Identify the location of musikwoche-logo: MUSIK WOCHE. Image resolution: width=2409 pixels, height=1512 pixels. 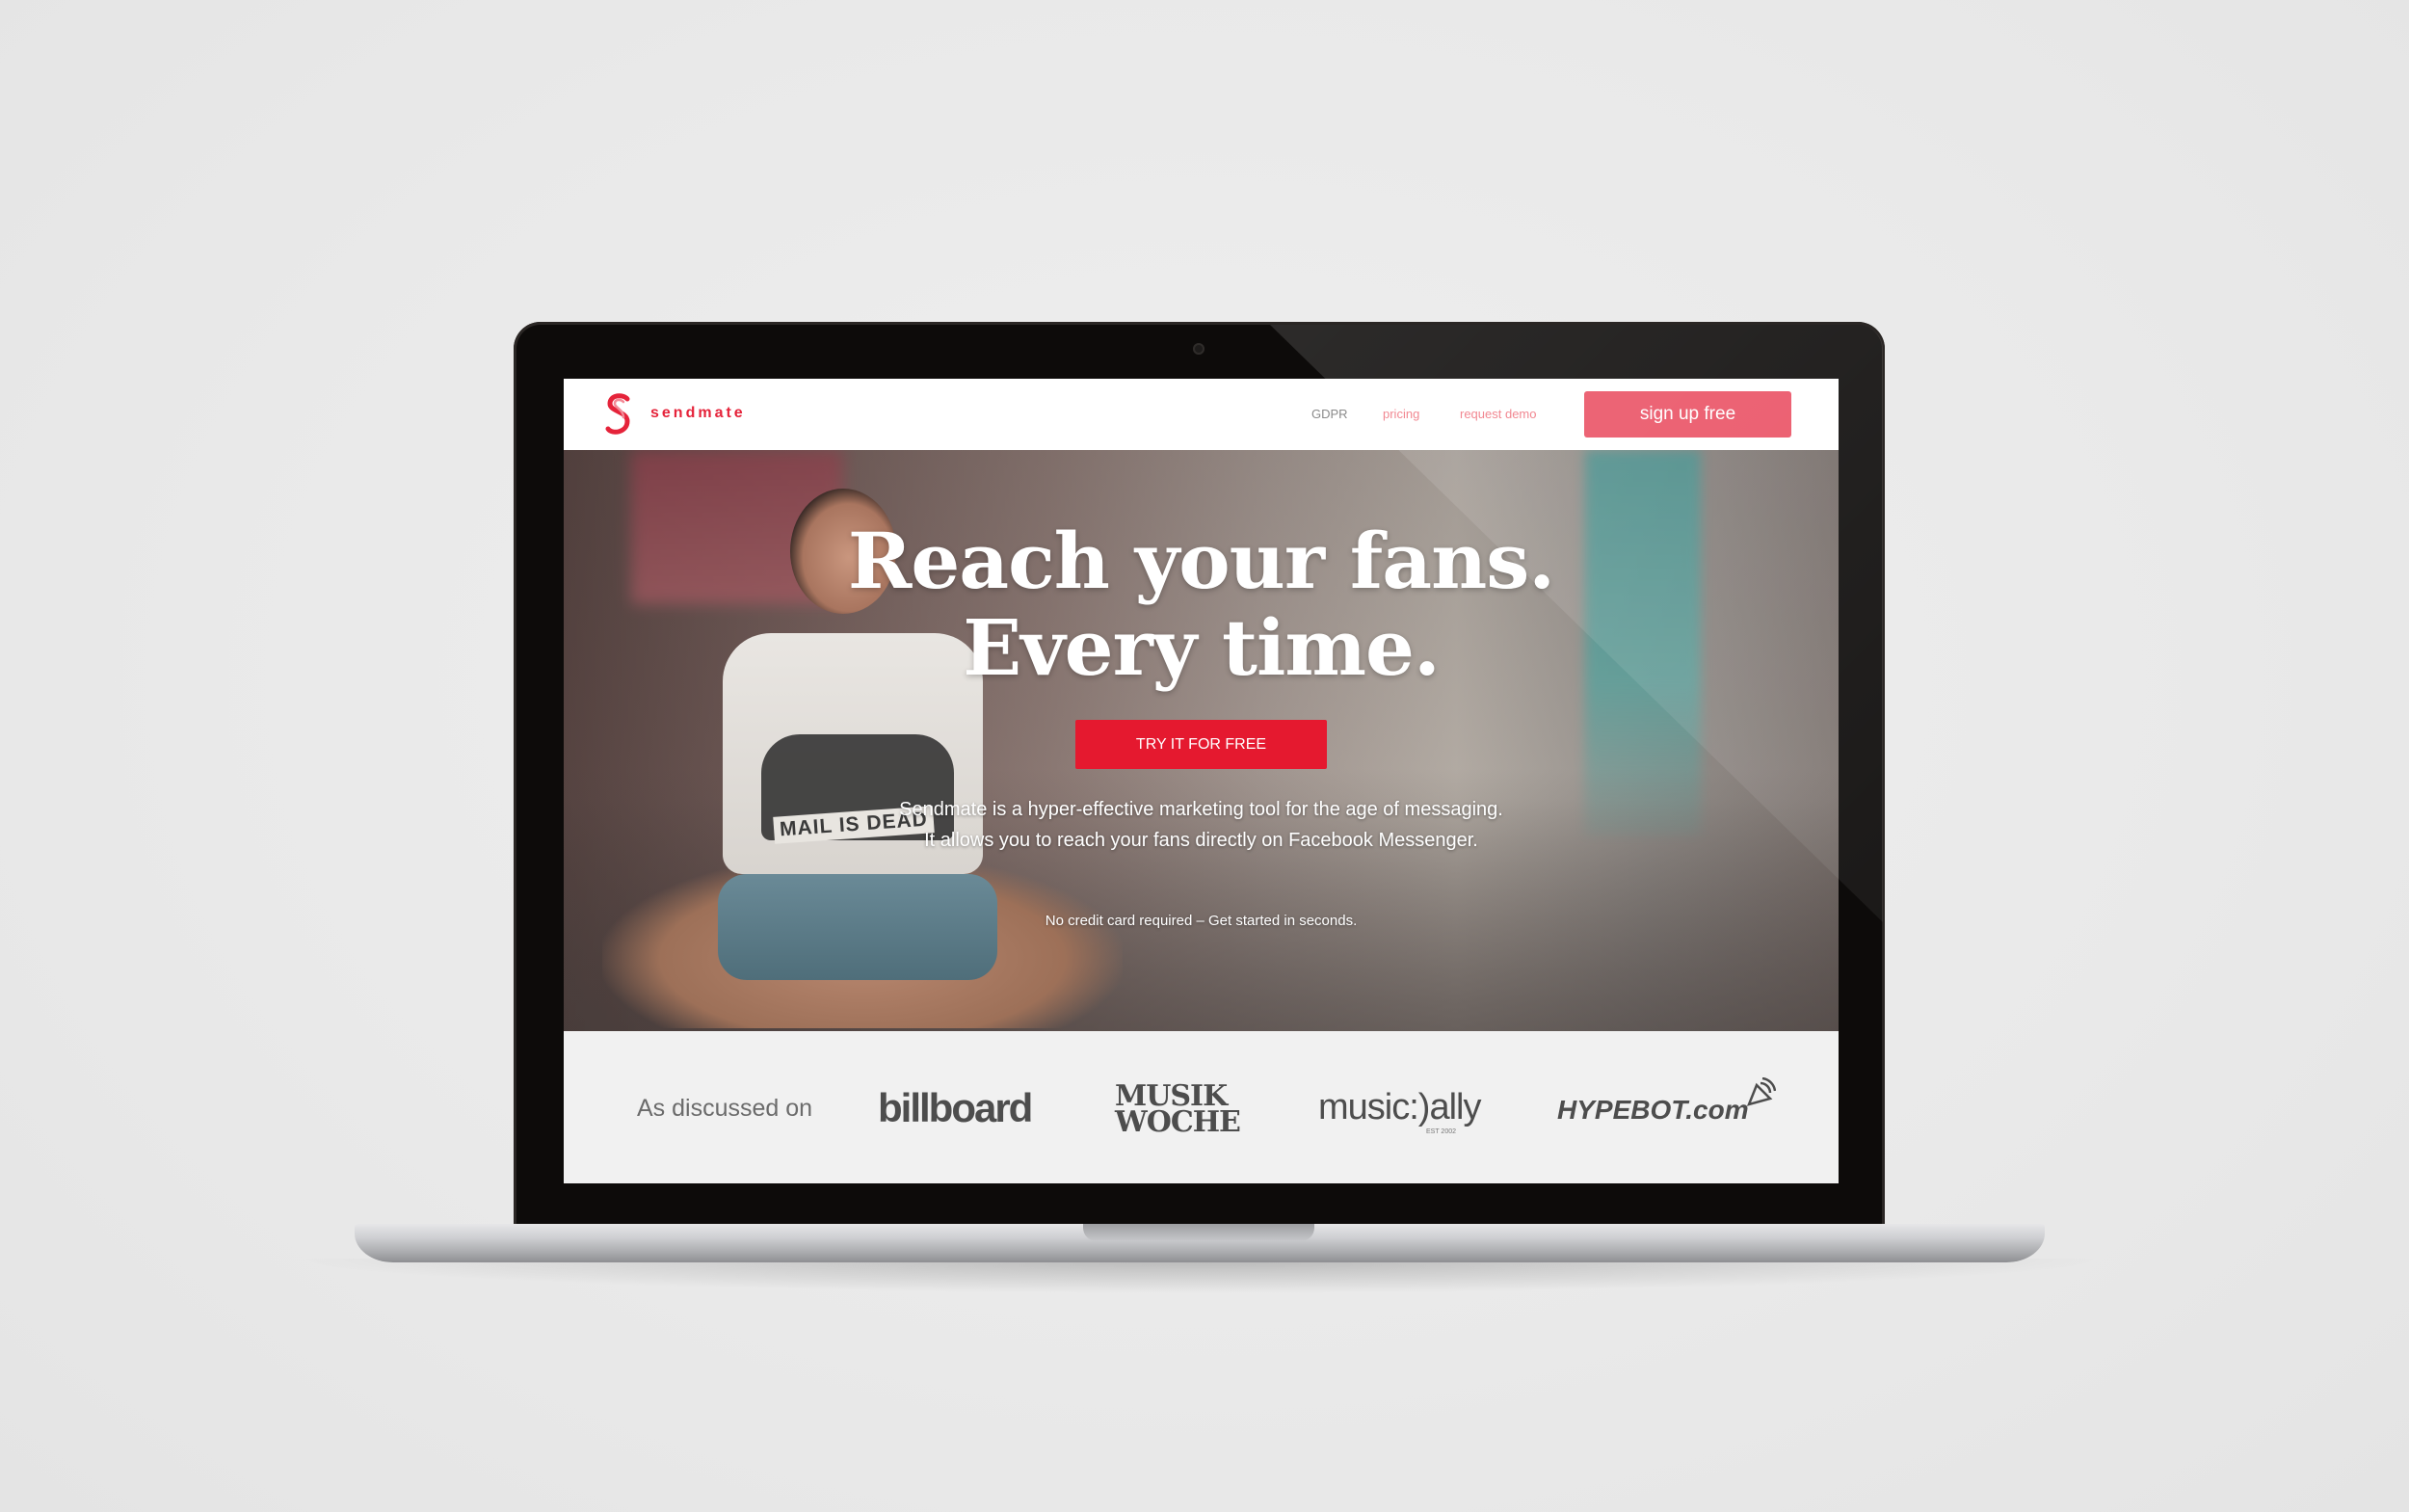
(1178, 1111).